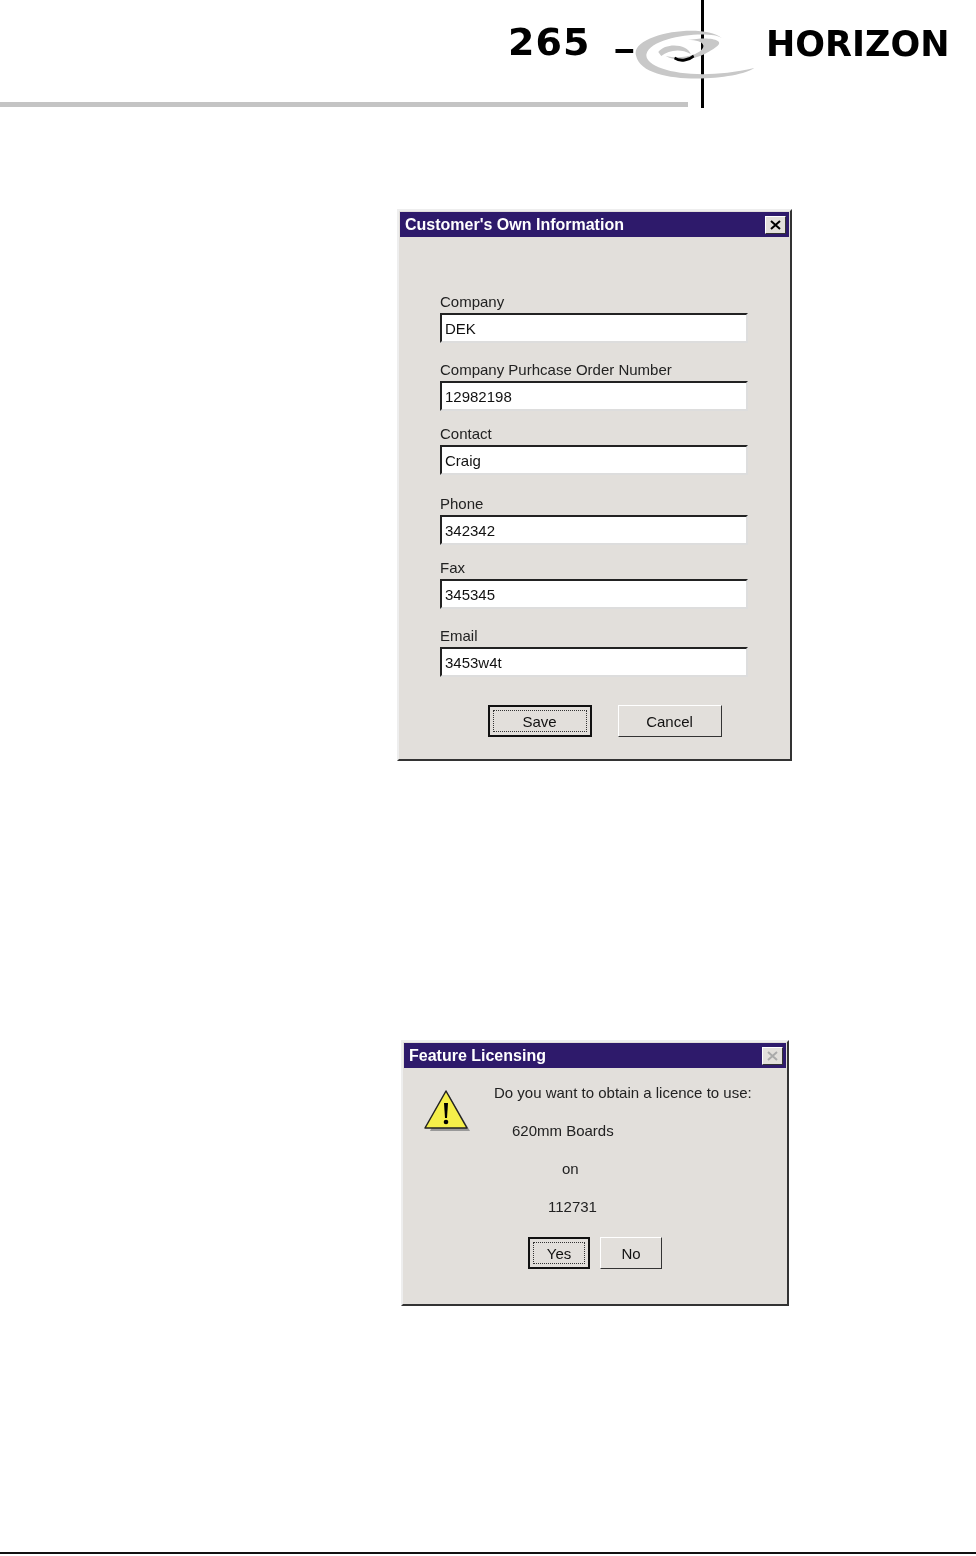 The height and width of the screenshot is (1556, 976). I want to click on page-number: 265, so click(549, 42).